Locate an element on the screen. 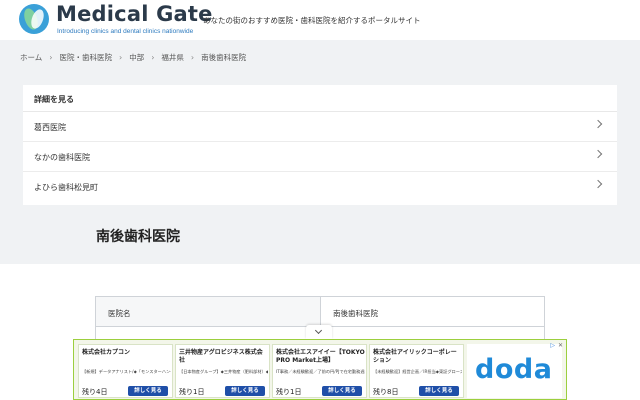  details-card-heading: 詳細を見る is located at coordinates (54, 99).